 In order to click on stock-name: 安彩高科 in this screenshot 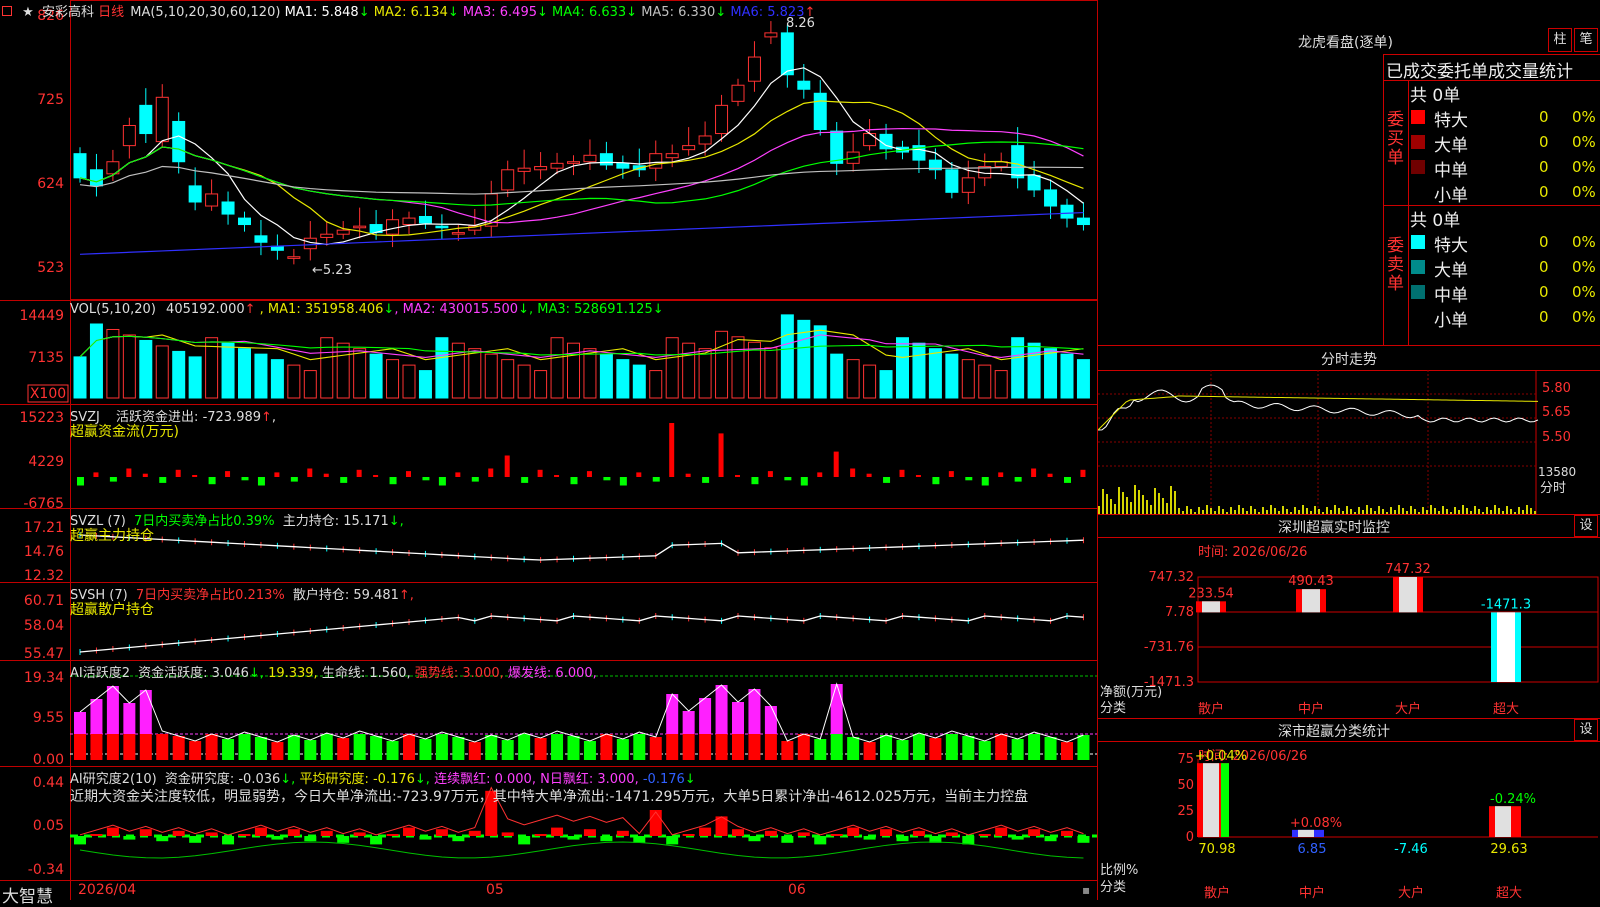, I will do `click(67, 12)`.